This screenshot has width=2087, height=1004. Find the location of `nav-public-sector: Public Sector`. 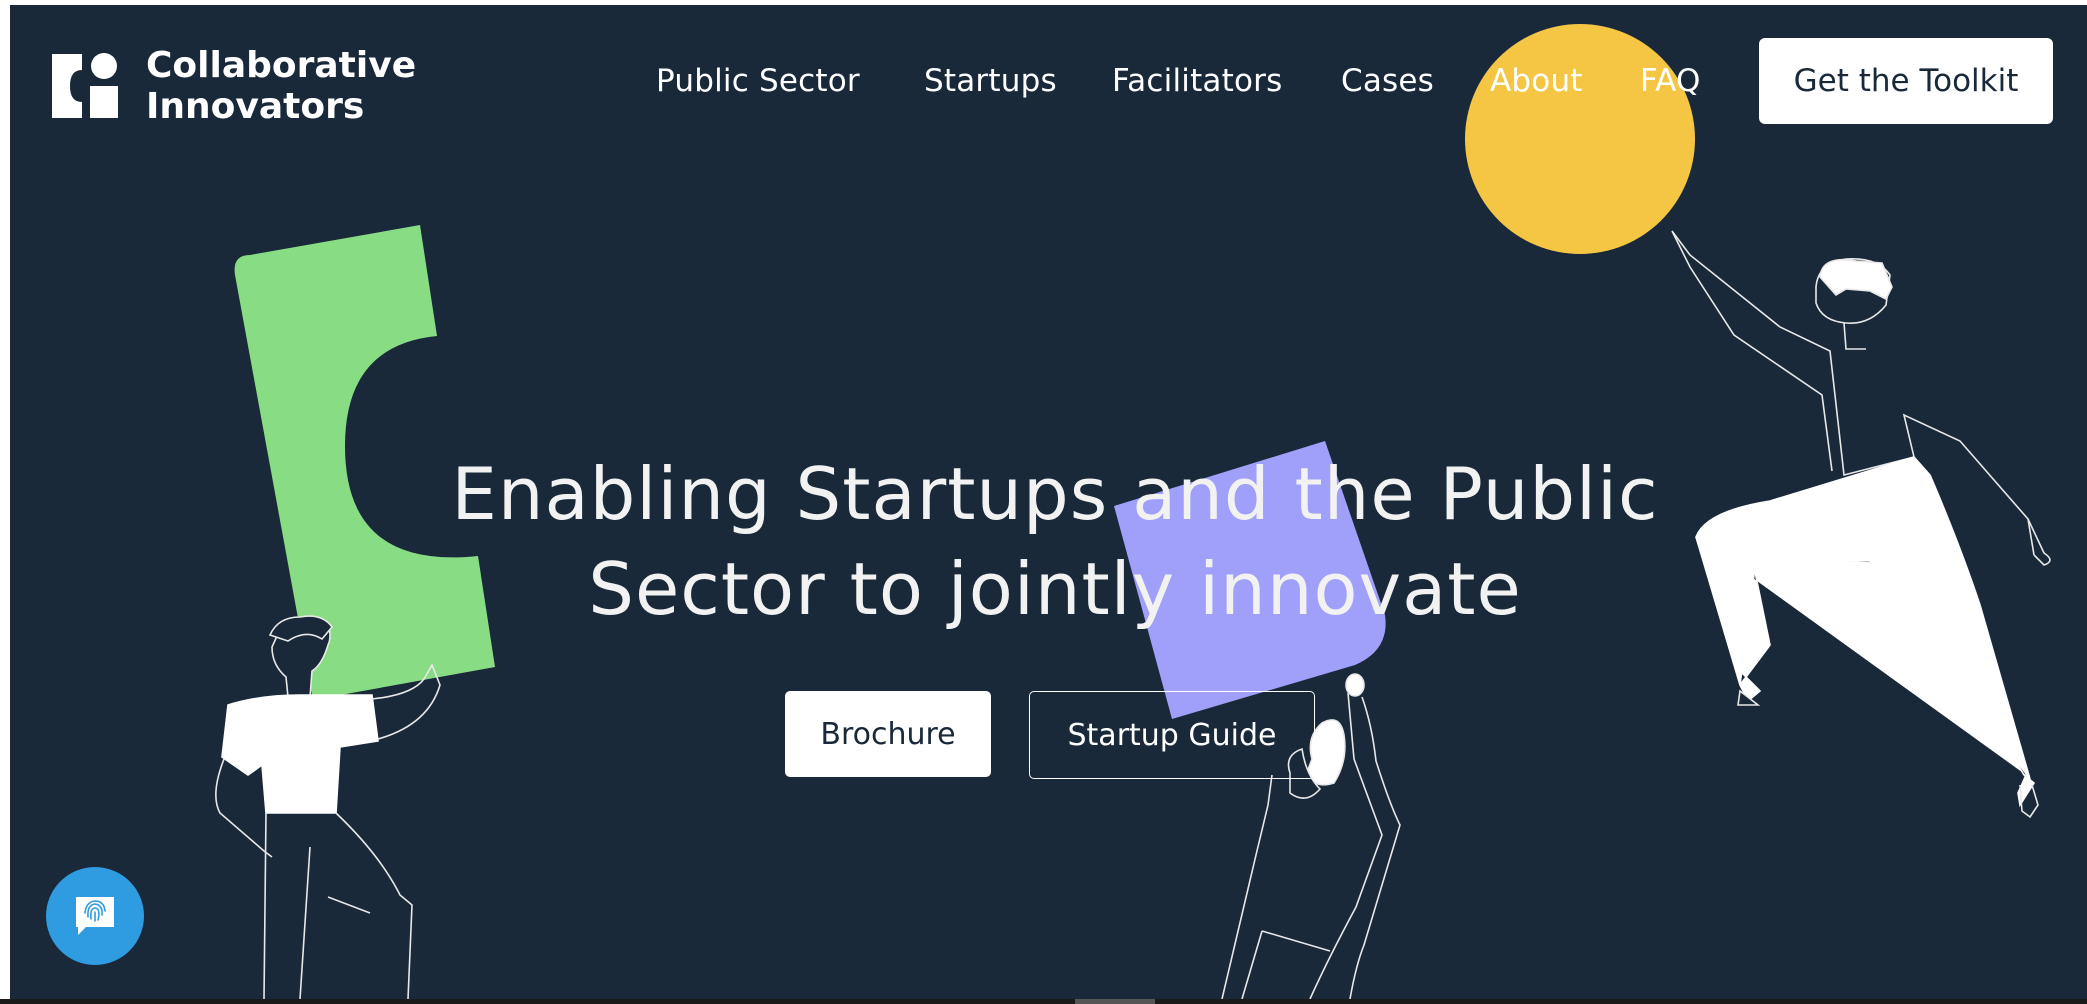

nav-public-sector: Public Sector is located at coordinates (758, 81).